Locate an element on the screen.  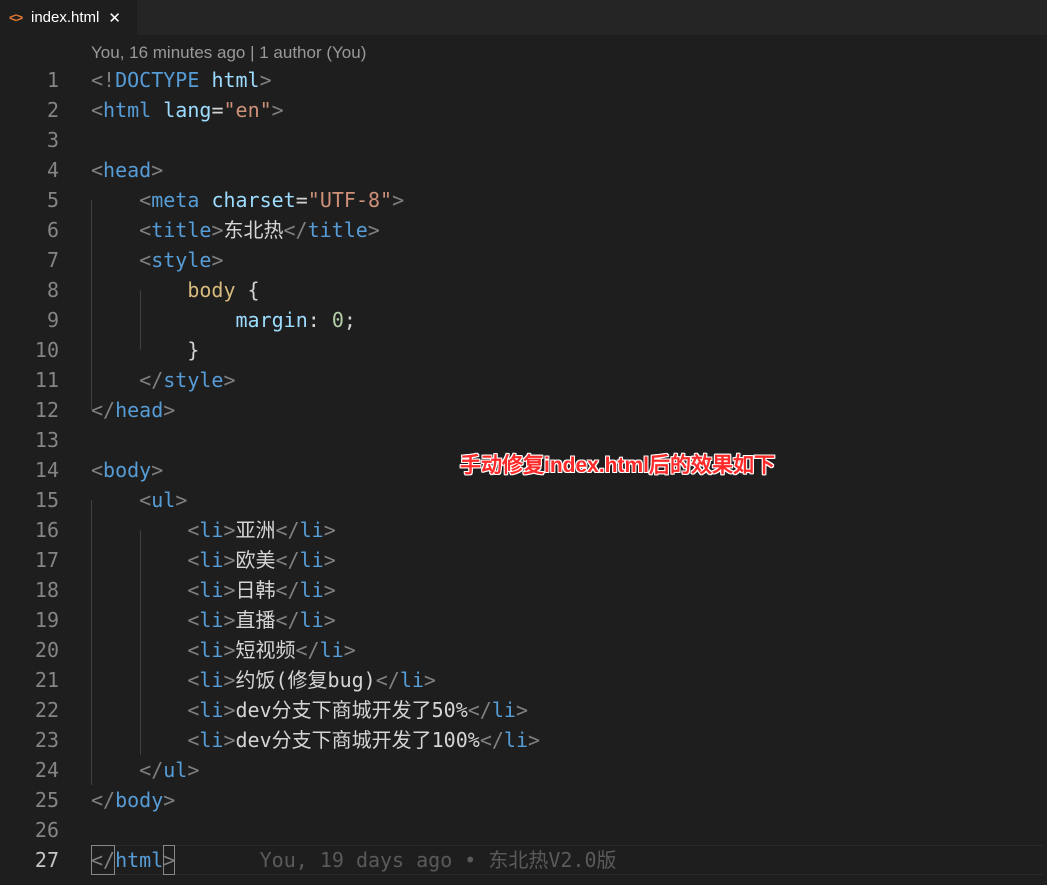
line-number: 9 is located at coordinates (52, 320).